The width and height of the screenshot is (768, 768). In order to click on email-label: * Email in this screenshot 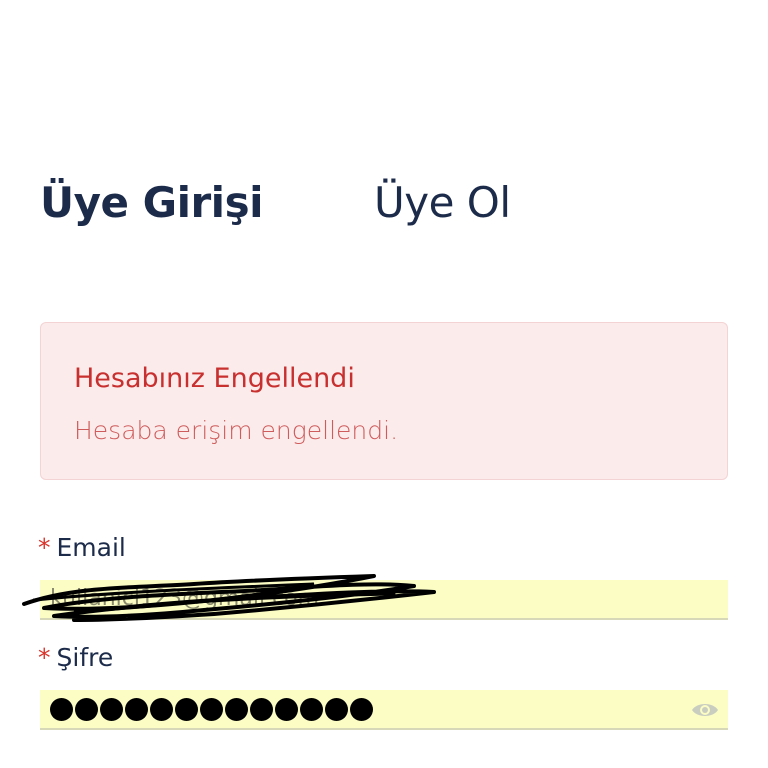, I will do `click(82, 547)`.